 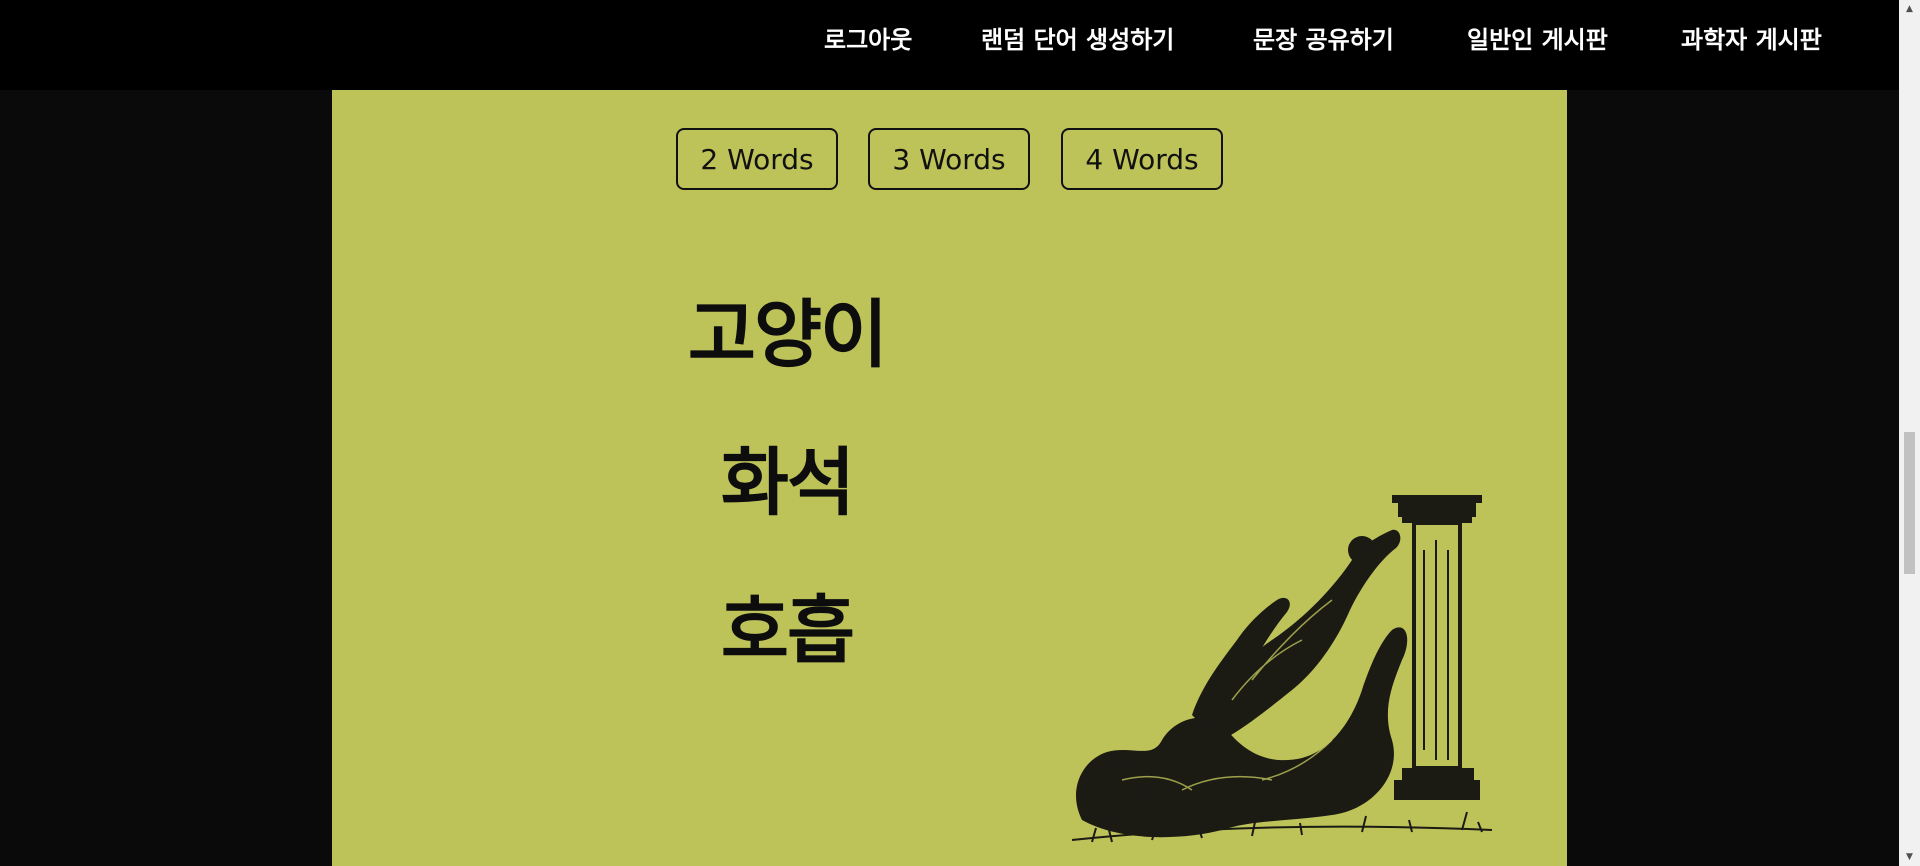 I want to click on nav-logout-link: 로그아웃, so click(x=868, y=40).